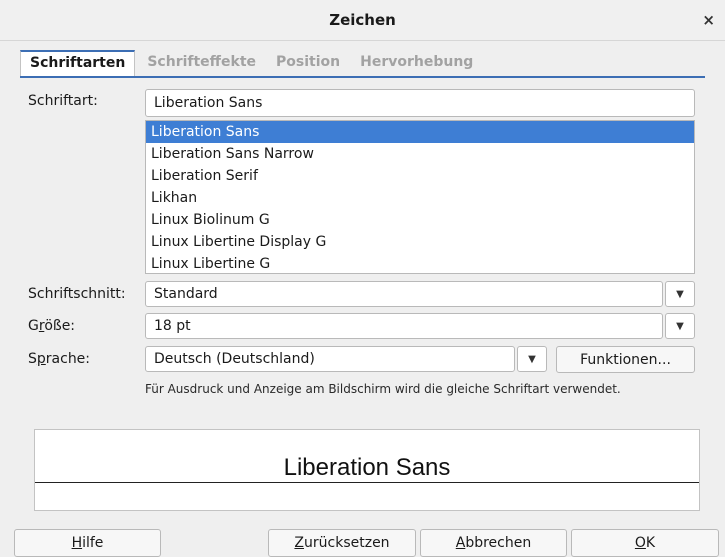 This screenshot has height=557, width=725. I want to click on window-title: Zeichen, so click(362, 20).